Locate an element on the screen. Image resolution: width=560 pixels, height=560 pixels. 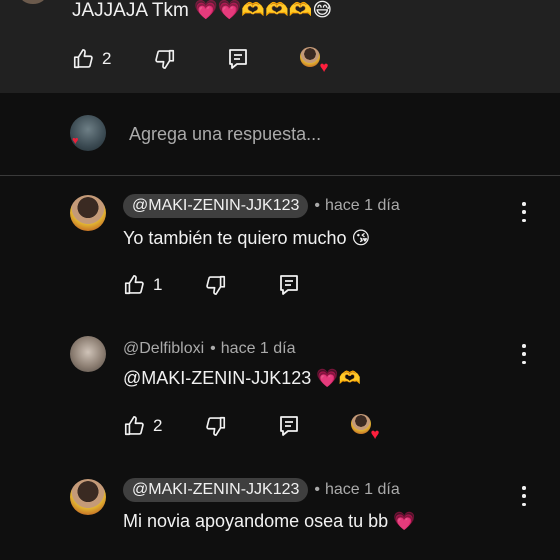
reply-text: Yo también te quiero mucho 😘 is located at coordinates (247, 238).